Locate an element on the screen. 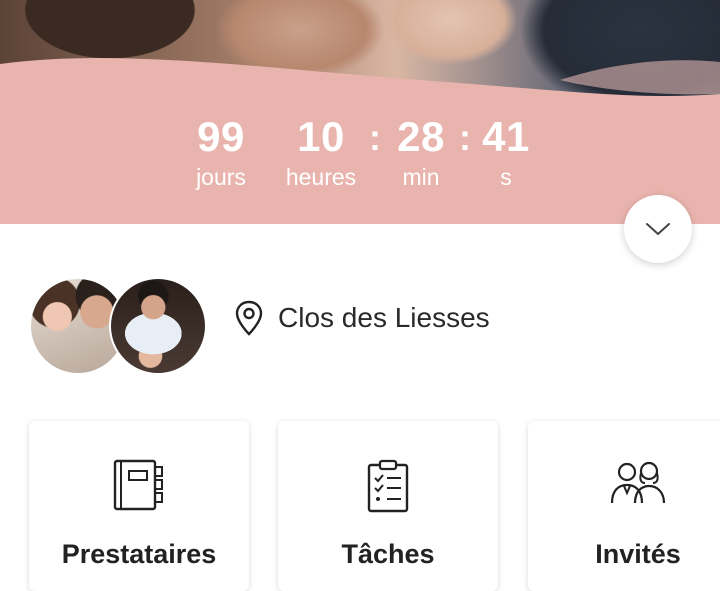 The width and height of the screenshot is (720, 591). card-label: Prestataires is located at coordinates (139, 554).